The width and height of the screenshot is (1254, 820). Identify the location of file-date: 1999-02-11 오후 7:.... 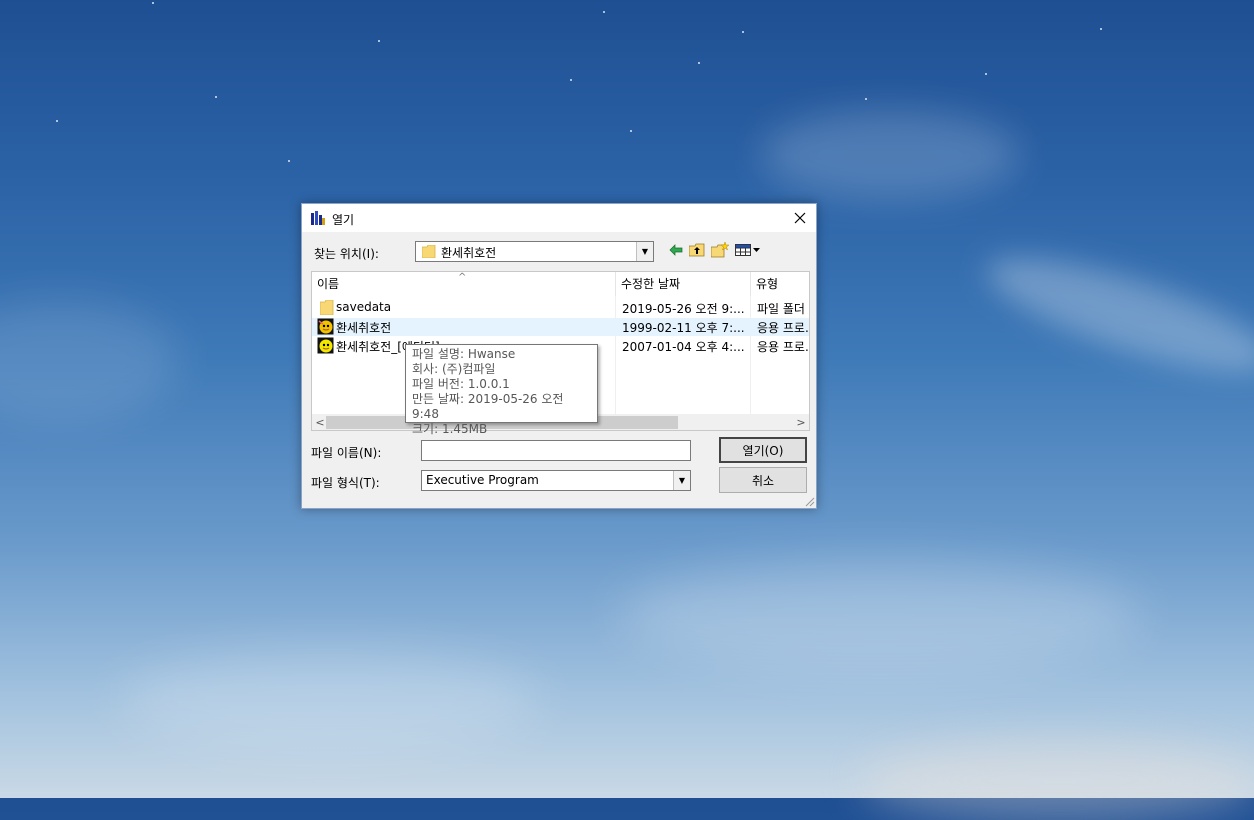
(683, 328).